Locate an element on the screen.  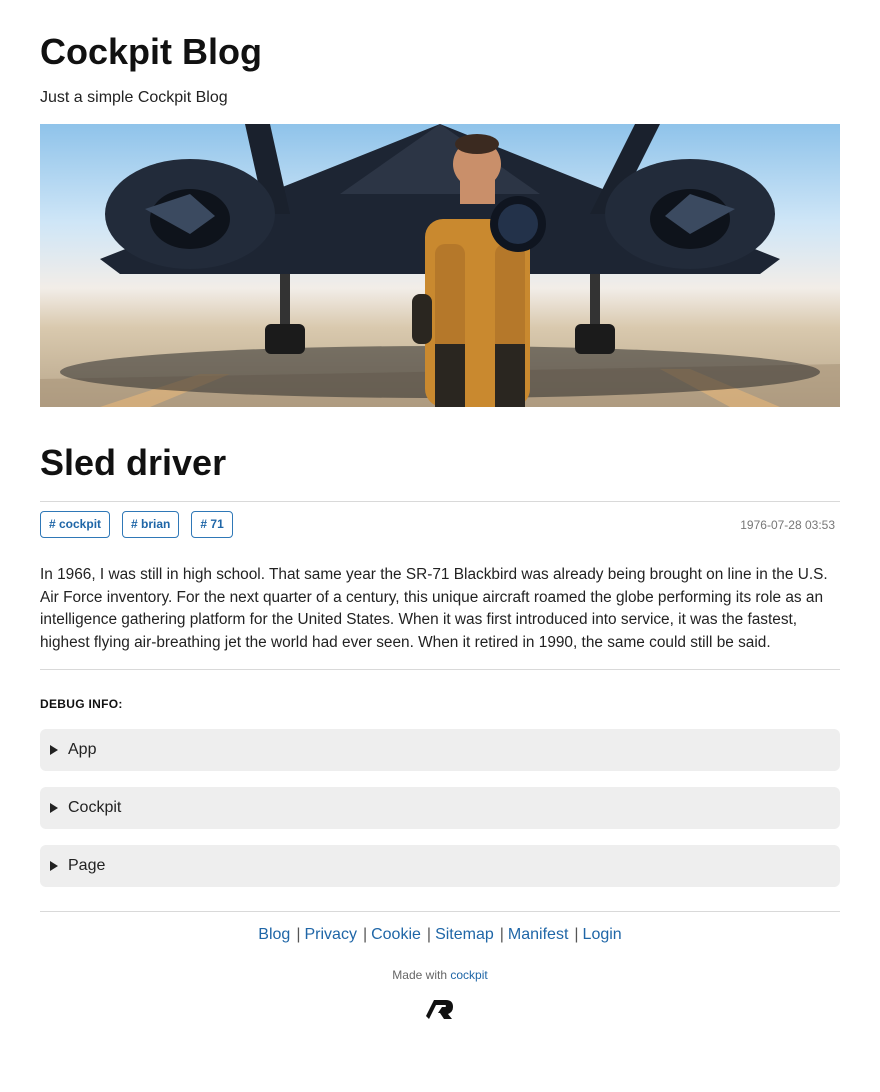
footer-link-blog: Blog is located at coordinates (274, 934).